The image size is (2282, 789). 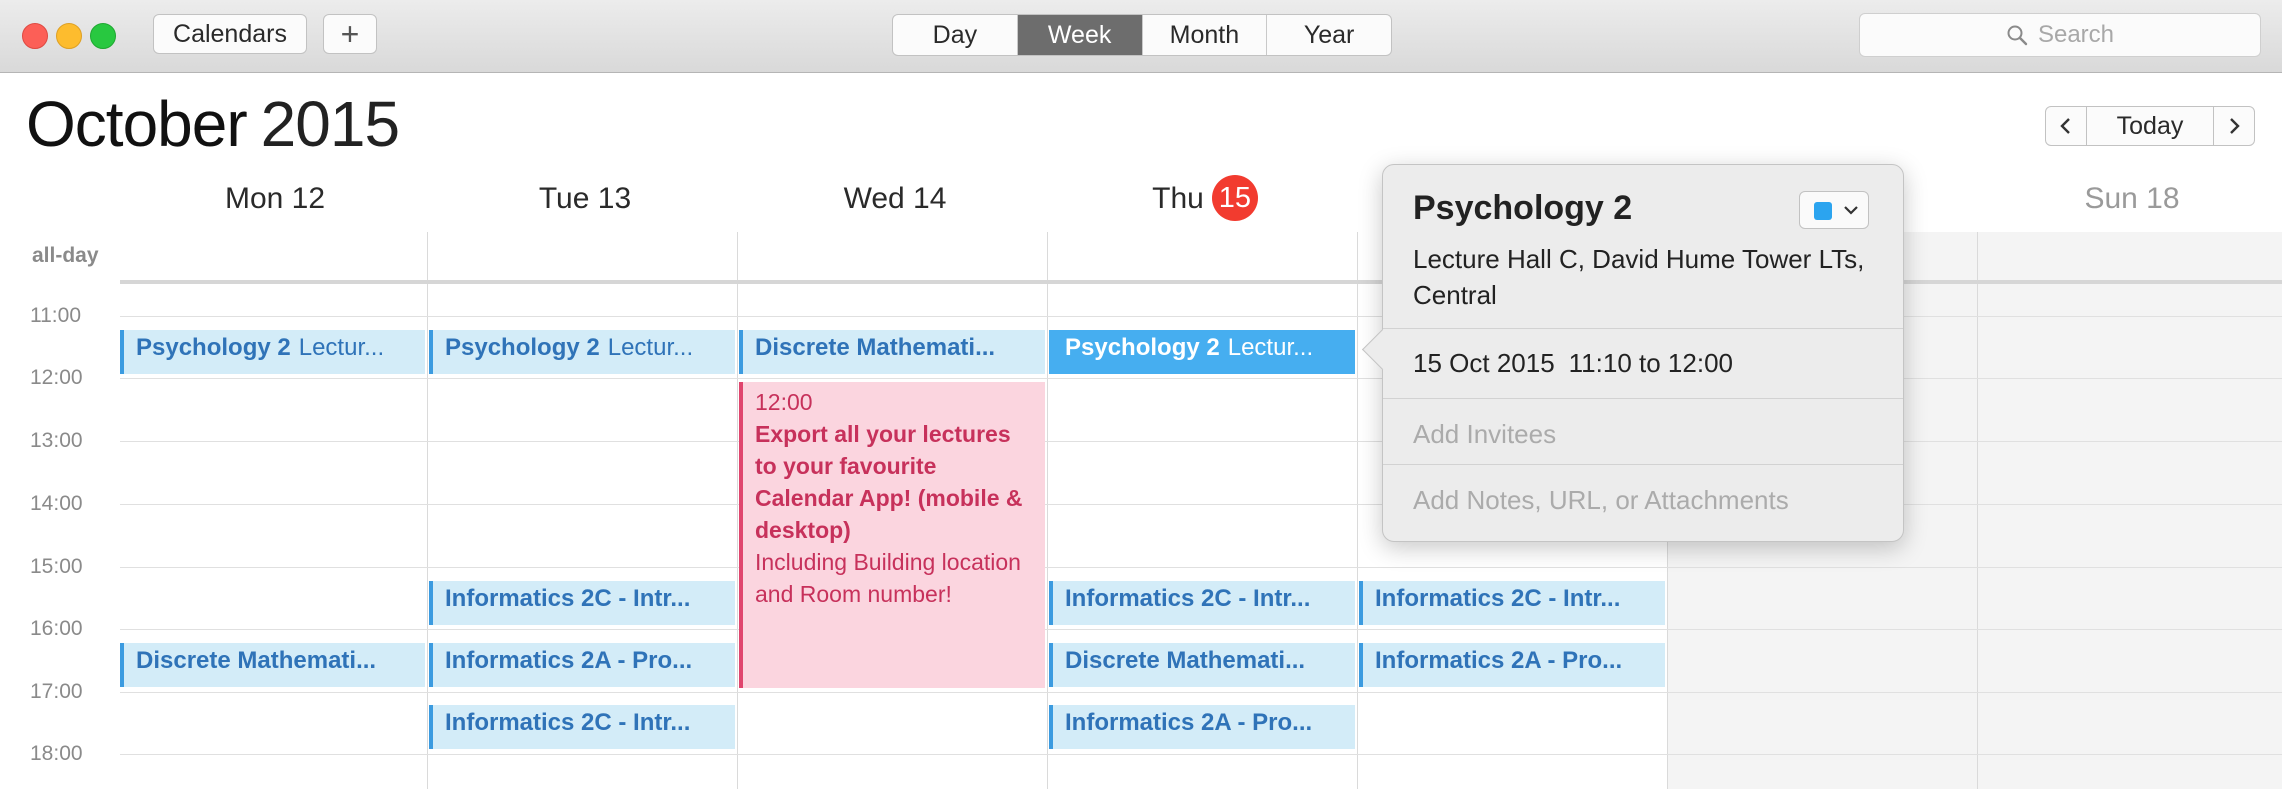 I want to click on day-header-wed: Wed 14, so click(x=895, y=199).